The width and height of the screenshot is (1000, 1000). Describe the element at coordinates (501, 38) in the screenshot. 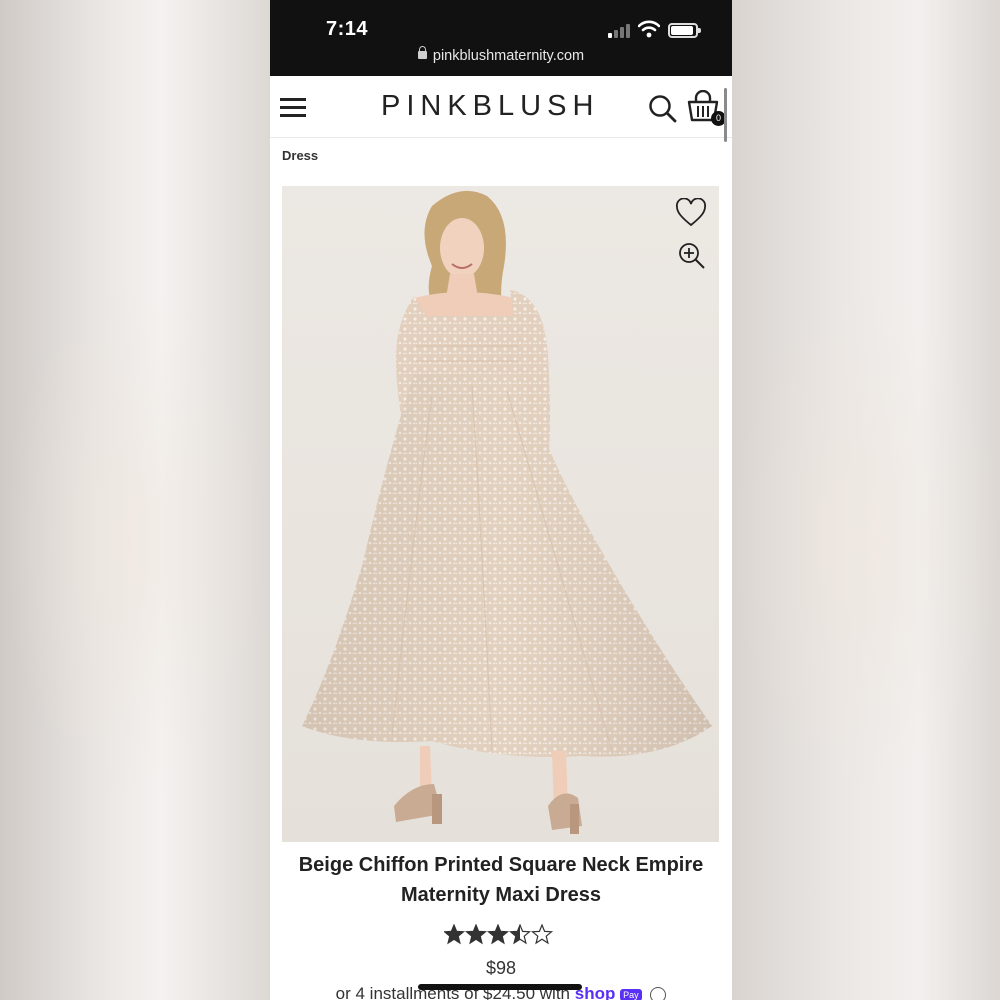

I see `status-bar: 7:14 pinkblushmaternity.com` at that location.